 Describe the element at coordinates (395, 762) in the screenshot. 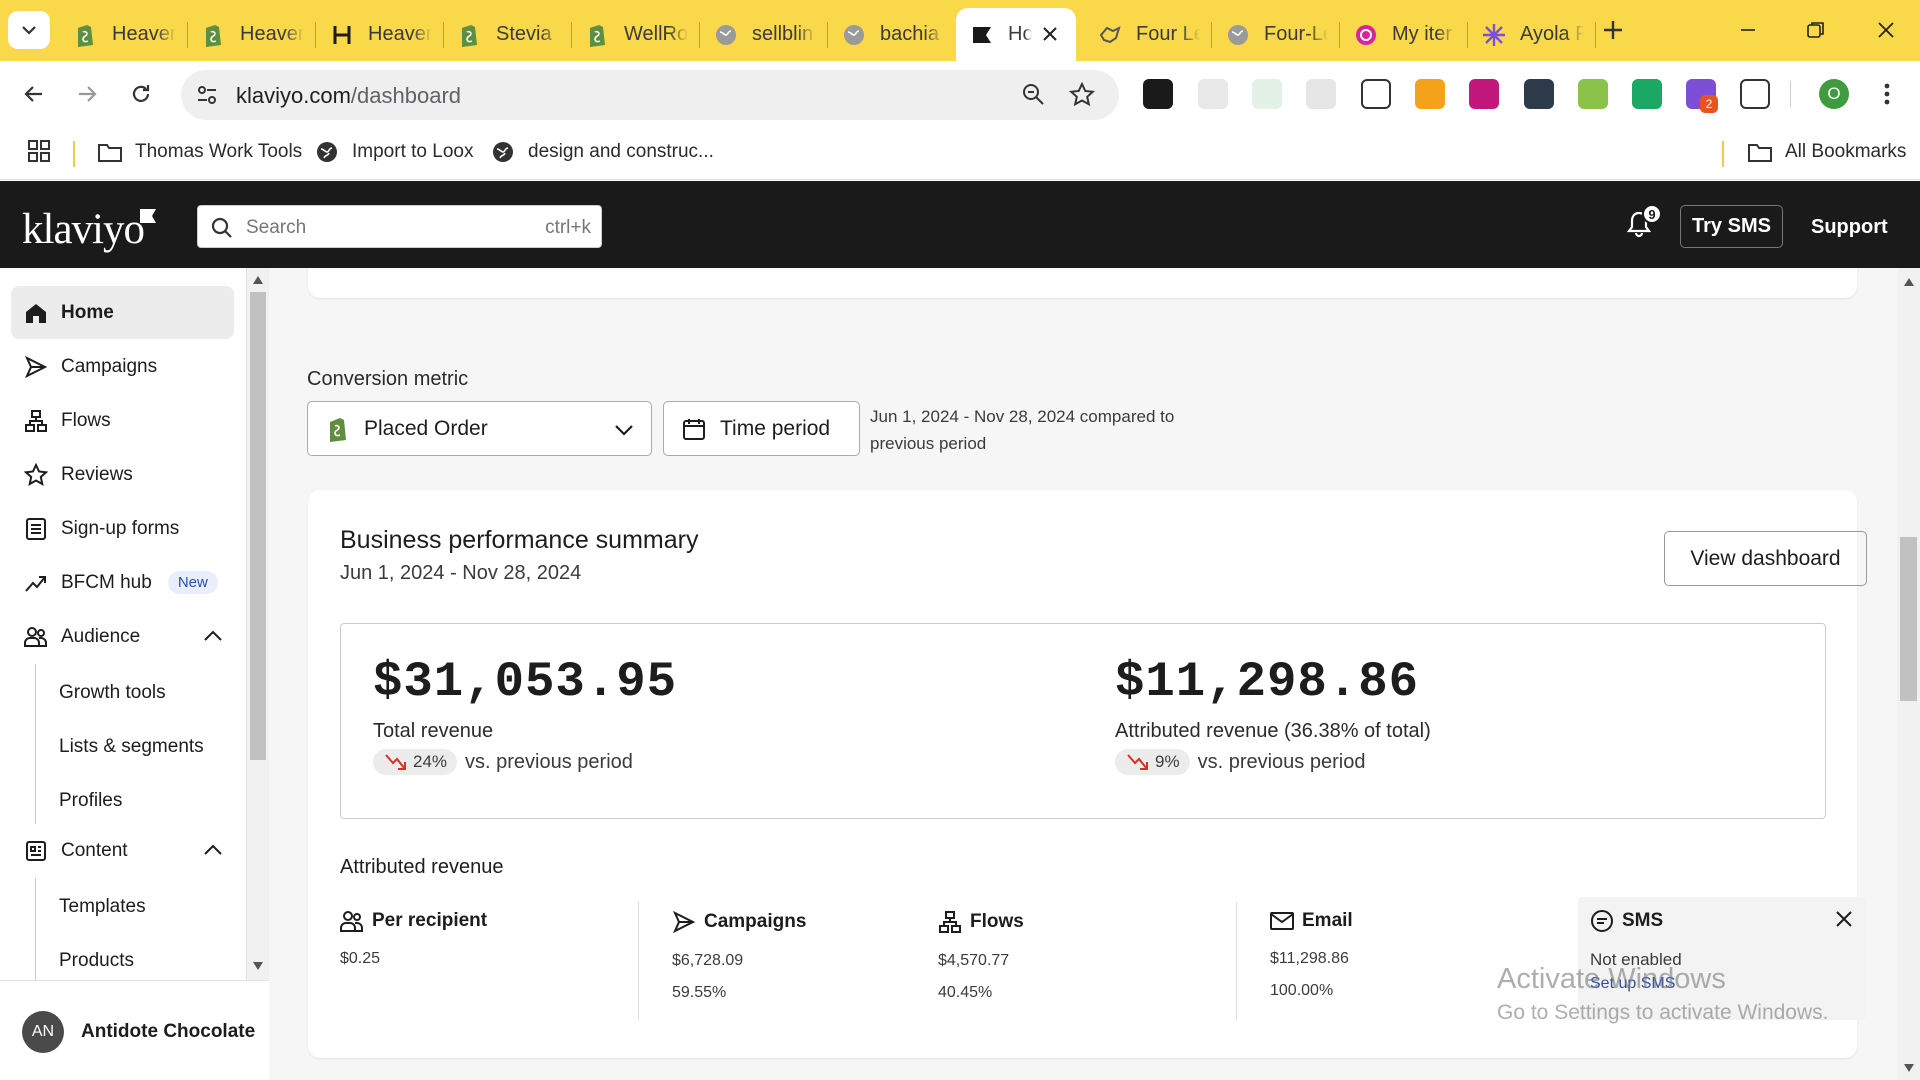

I see `trend-down-icon` at that location.